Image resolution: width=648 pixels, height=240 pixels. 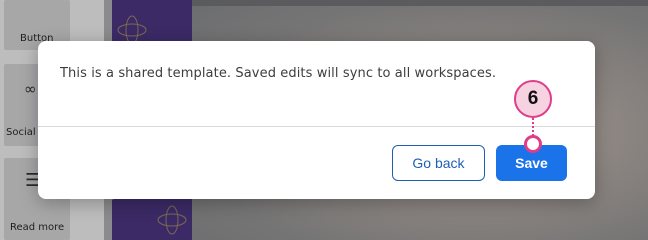 I want to click on link-icon: ∞, so click(x=30, y=89).